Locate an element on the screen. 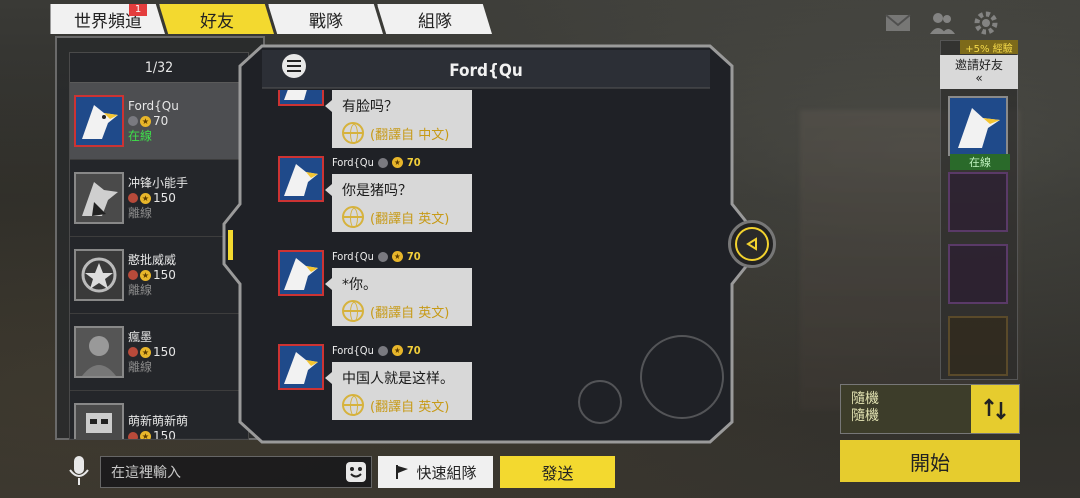 The height and width of the screenshot is (498, 1080). quick-team-label: 快速組隊 is located at coordinates (446, 472).